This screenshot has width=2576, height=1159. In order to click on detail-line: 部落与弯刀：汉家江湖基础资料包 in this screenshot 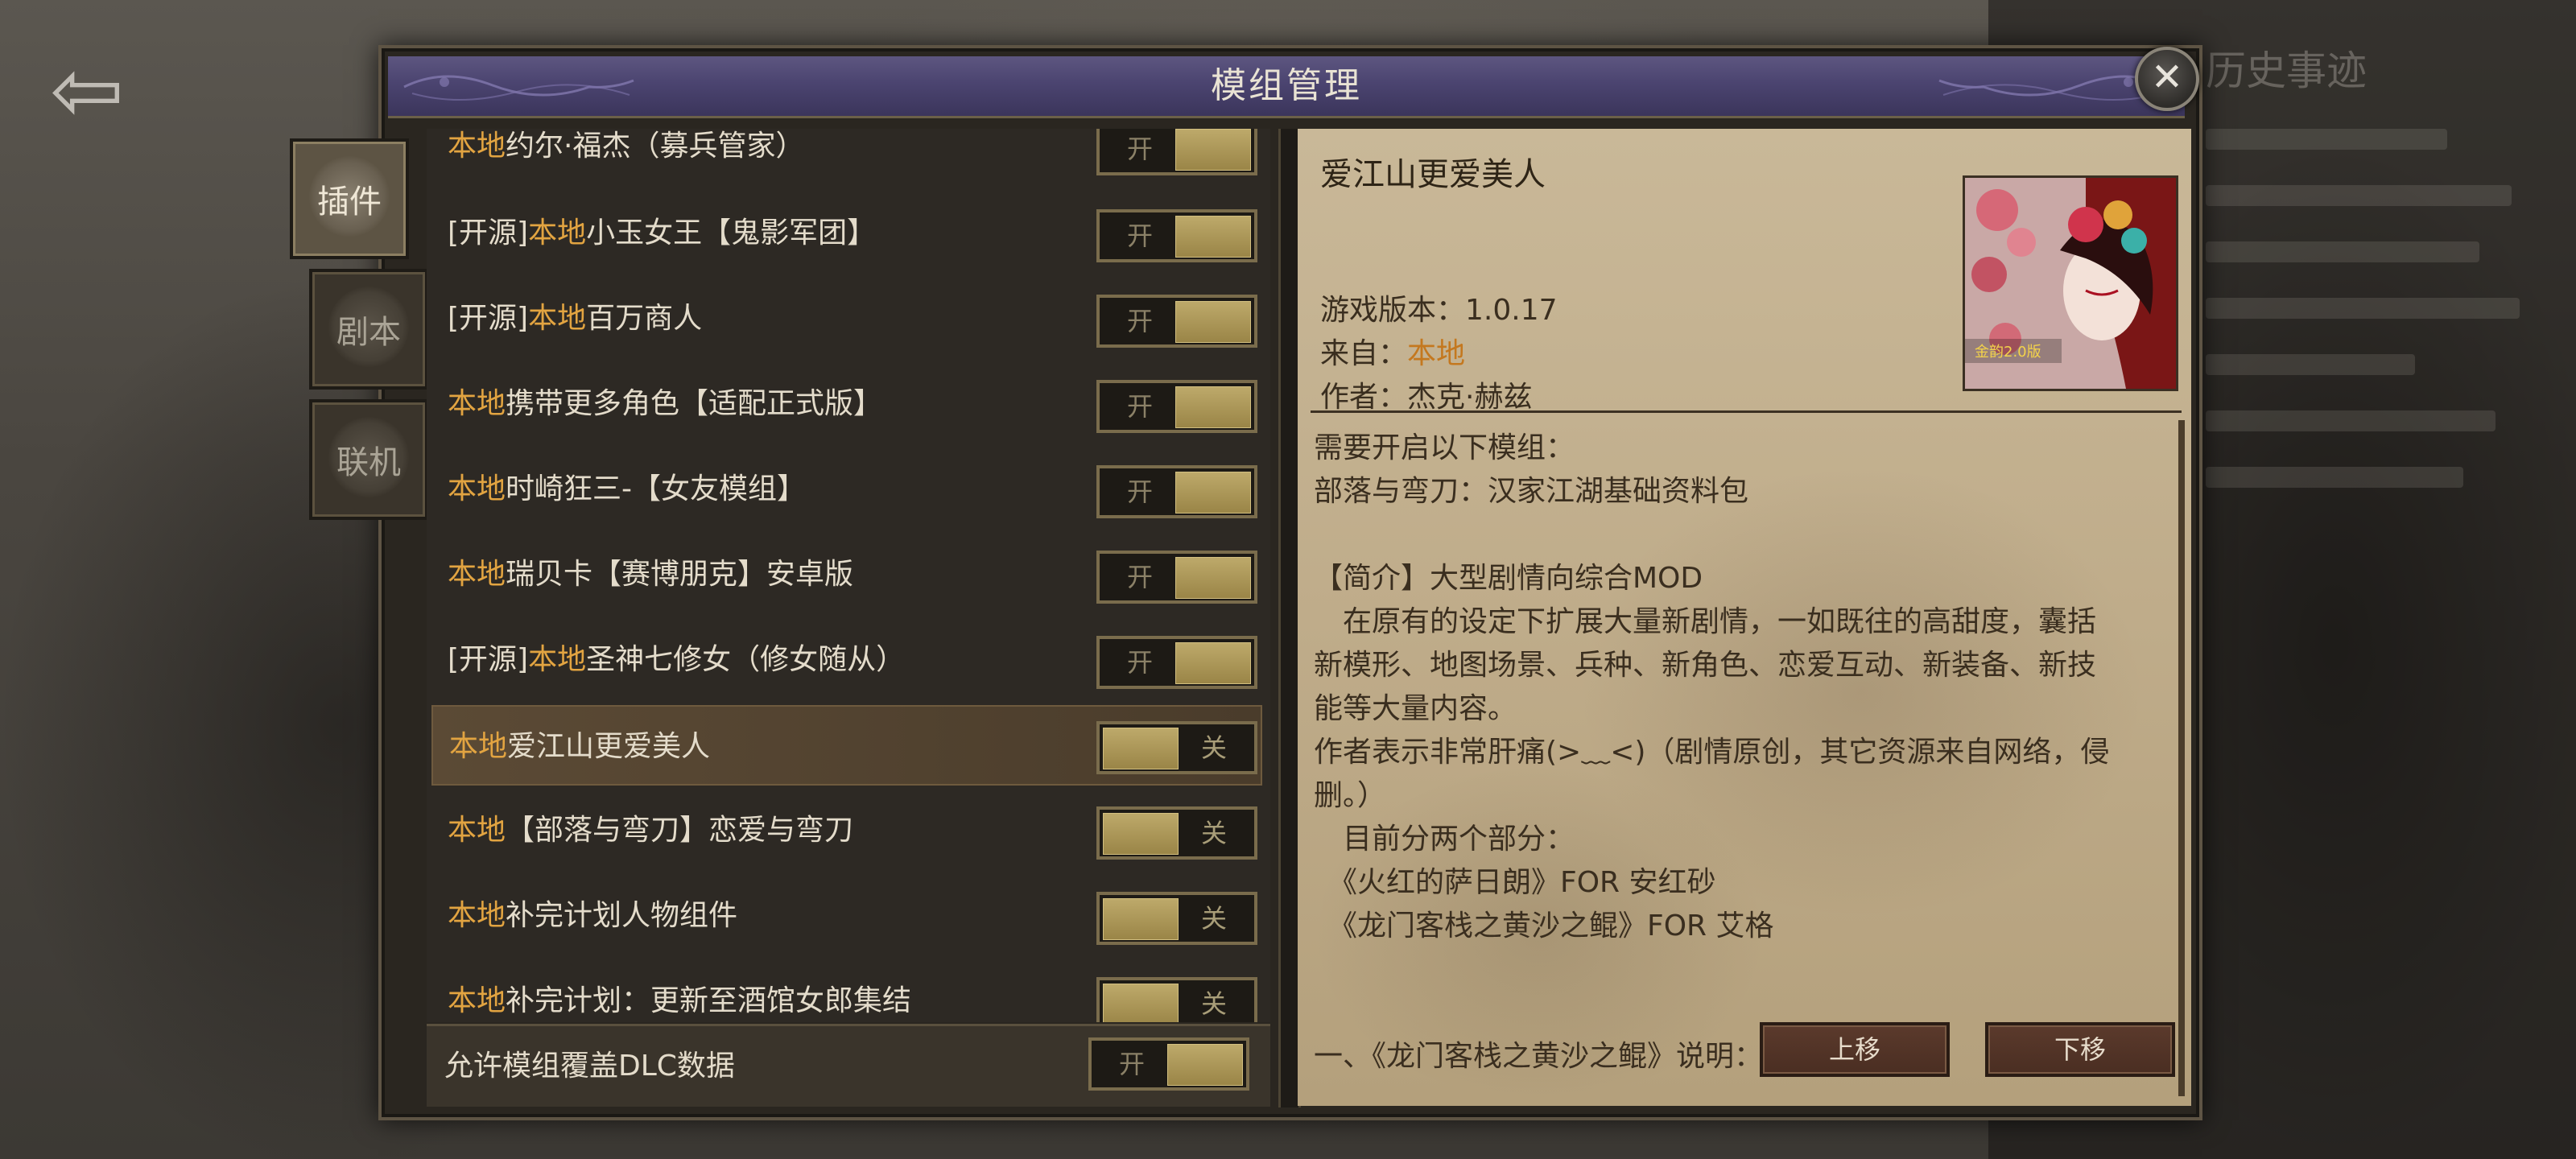, I will do `click(1531, 491)`.